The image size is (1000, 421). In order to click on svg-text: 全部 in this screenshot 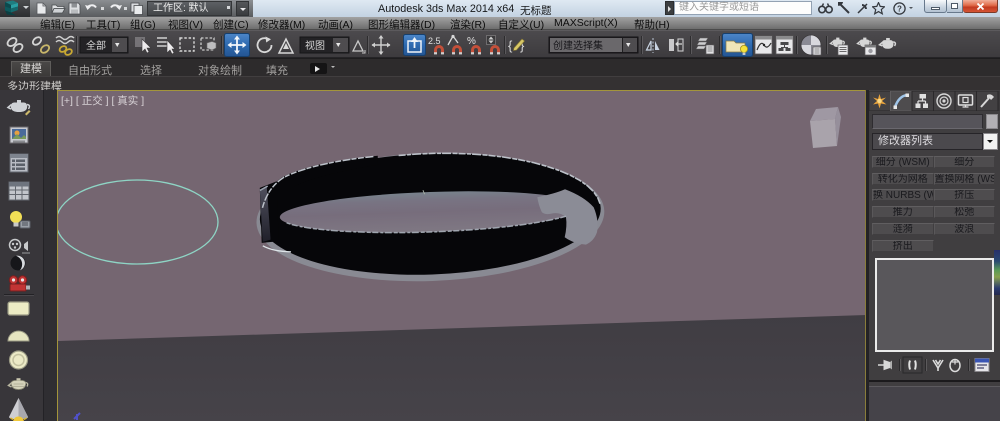, I will do `click(96, 45)`.